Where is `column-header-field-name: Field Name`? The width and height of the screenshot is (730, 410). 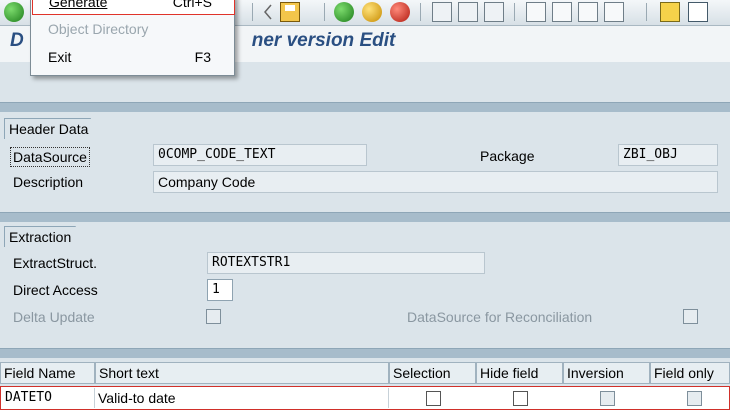
column-header-field-name: Field Name is located at coordinates (47, 373).